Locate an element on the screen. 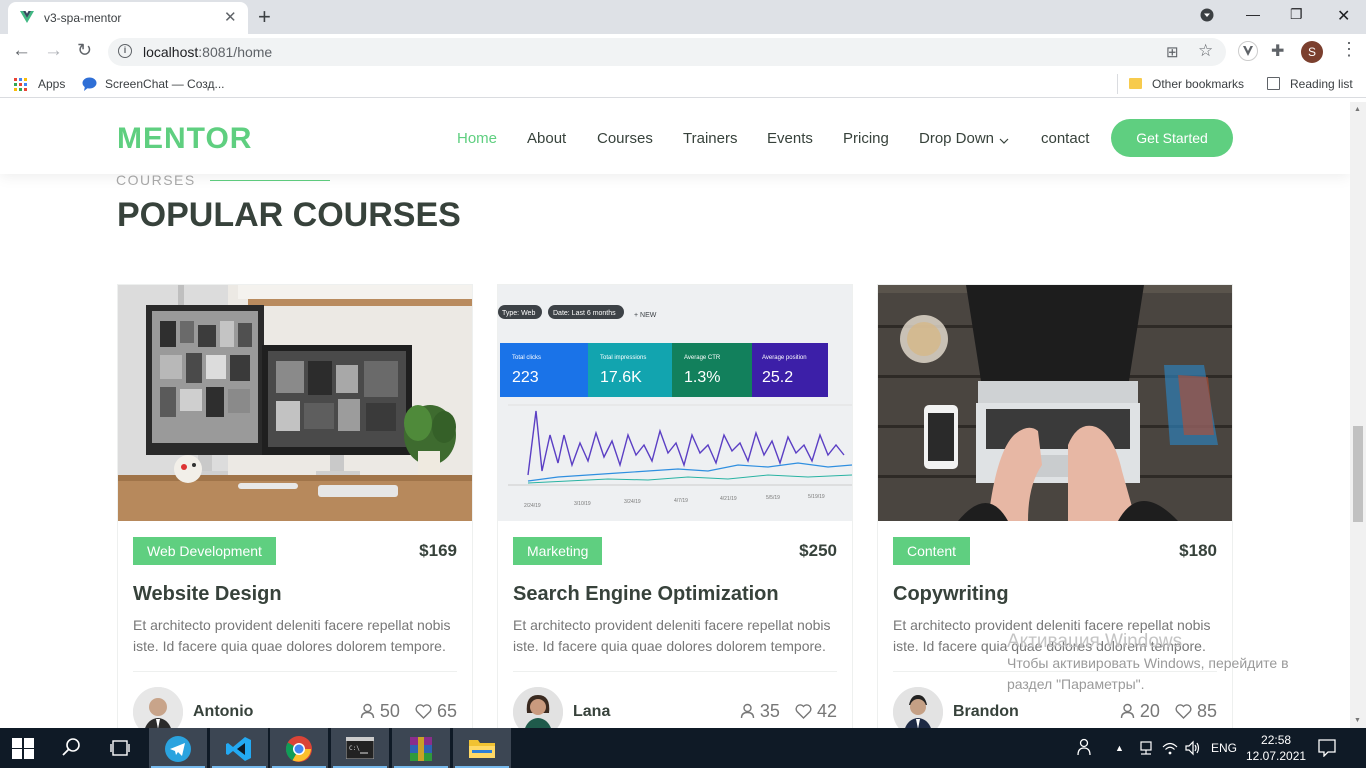  tile-value: 17.6K is located at coordinates (621, 377).